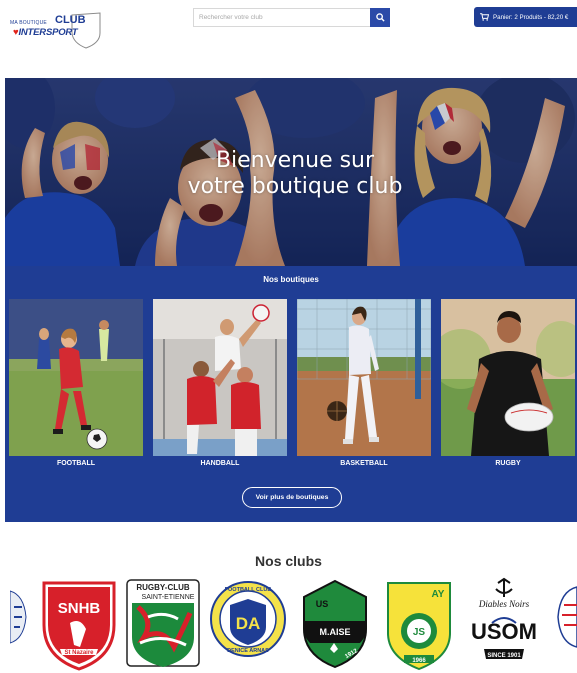 Image resolution: width=577 pixels, height=673 pixels. What do you see at coordinates (334, 632) in the screenshot?
I see `us-malaise-logo-mid: M.AISE` at bounding box center [334, 632].